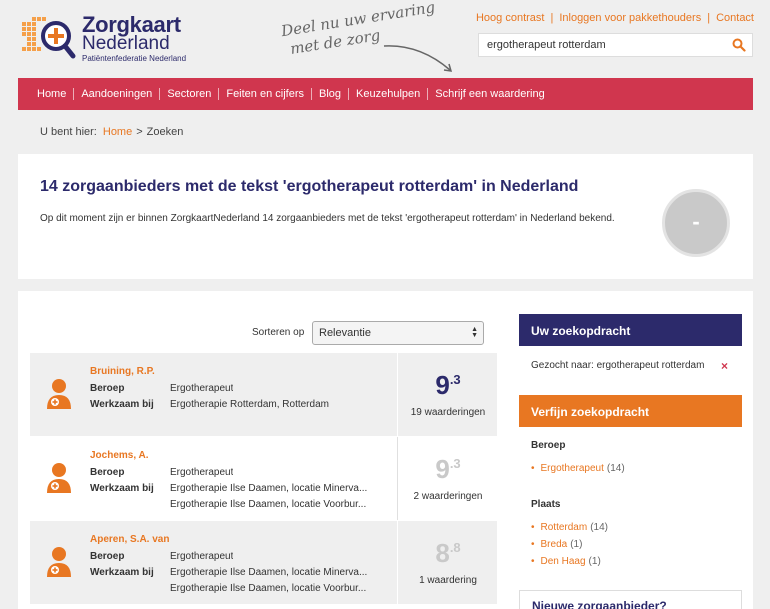 This screenshot has width=770, height=609. Describe the element at coordinates (630, 411) in the screenshot. I see `refine-header: Verfijn zoekopdracht` at that location.